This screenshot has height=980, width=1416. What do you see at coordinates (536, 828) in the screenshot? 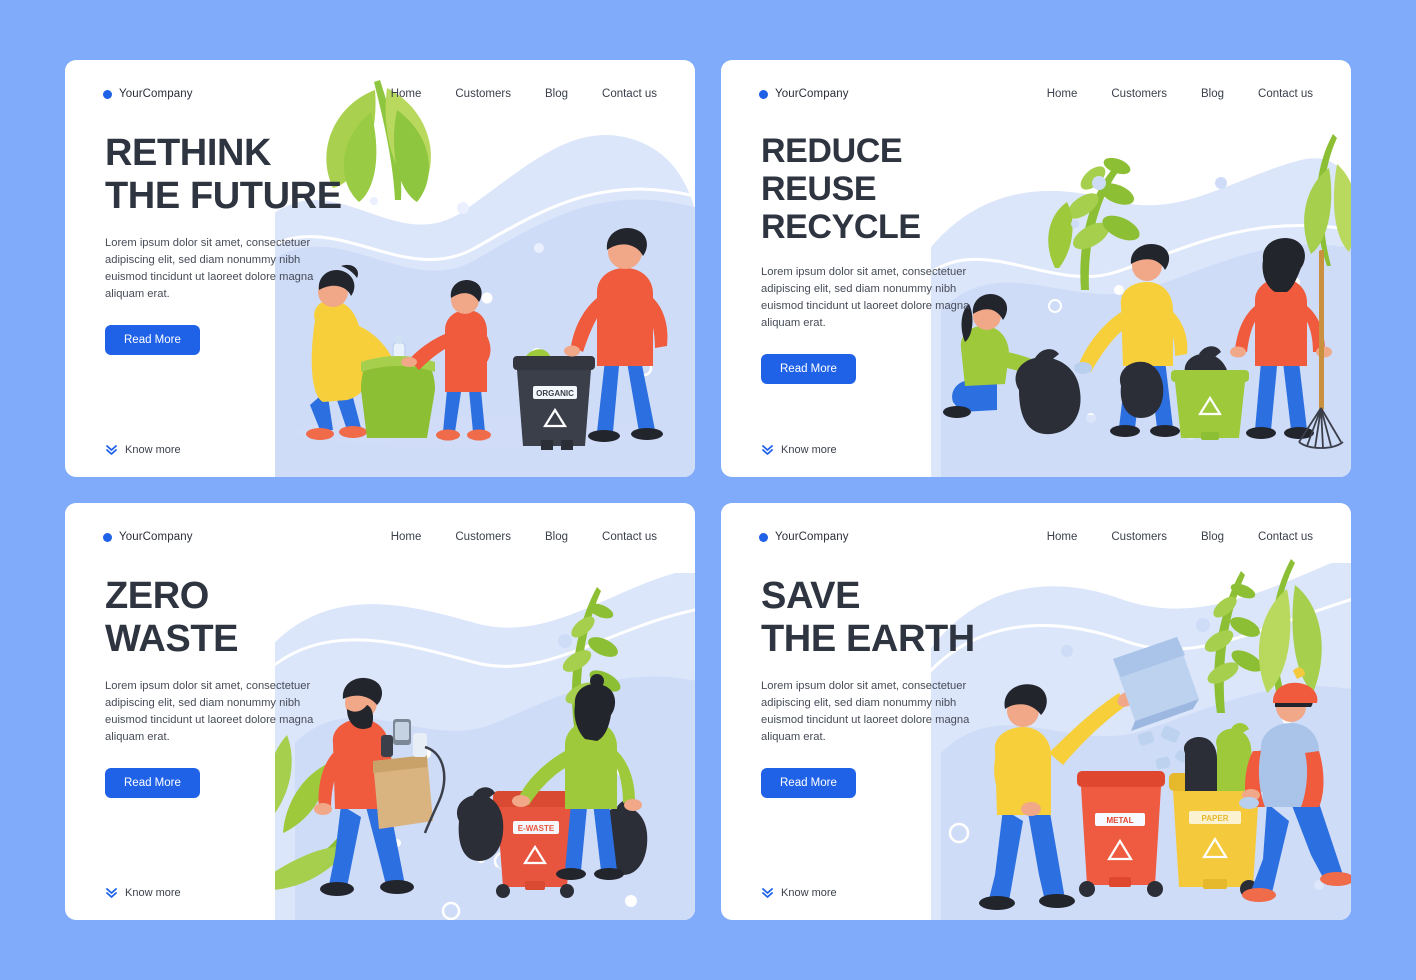
I see `bin-label-e-waste: E-WASTE` at bounding box center [536, 828].